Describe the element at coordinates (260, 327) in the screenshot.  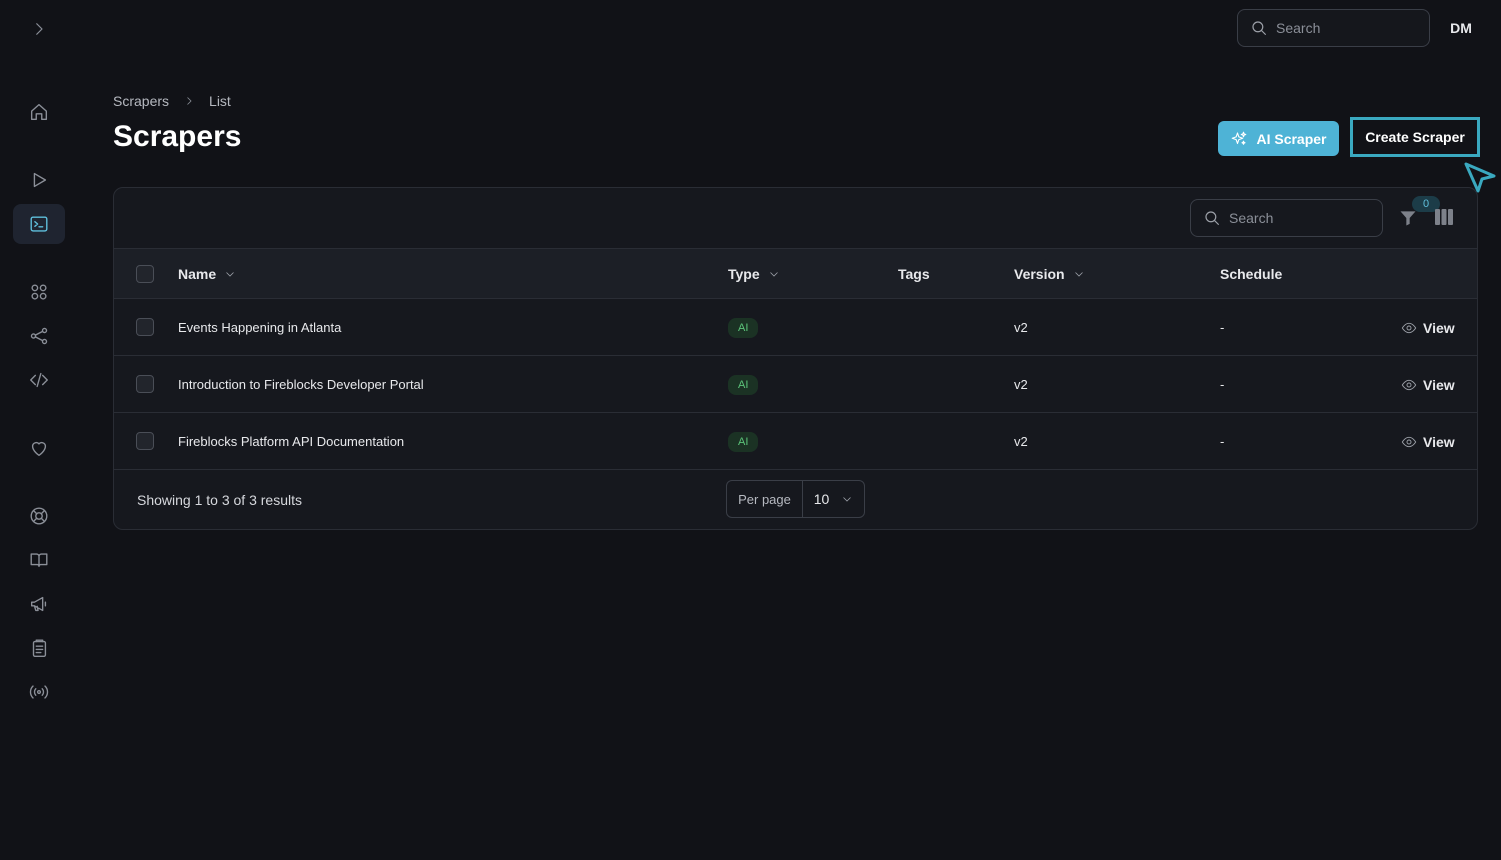
I see `row-name: Events Happening in Atlanta` at that location.